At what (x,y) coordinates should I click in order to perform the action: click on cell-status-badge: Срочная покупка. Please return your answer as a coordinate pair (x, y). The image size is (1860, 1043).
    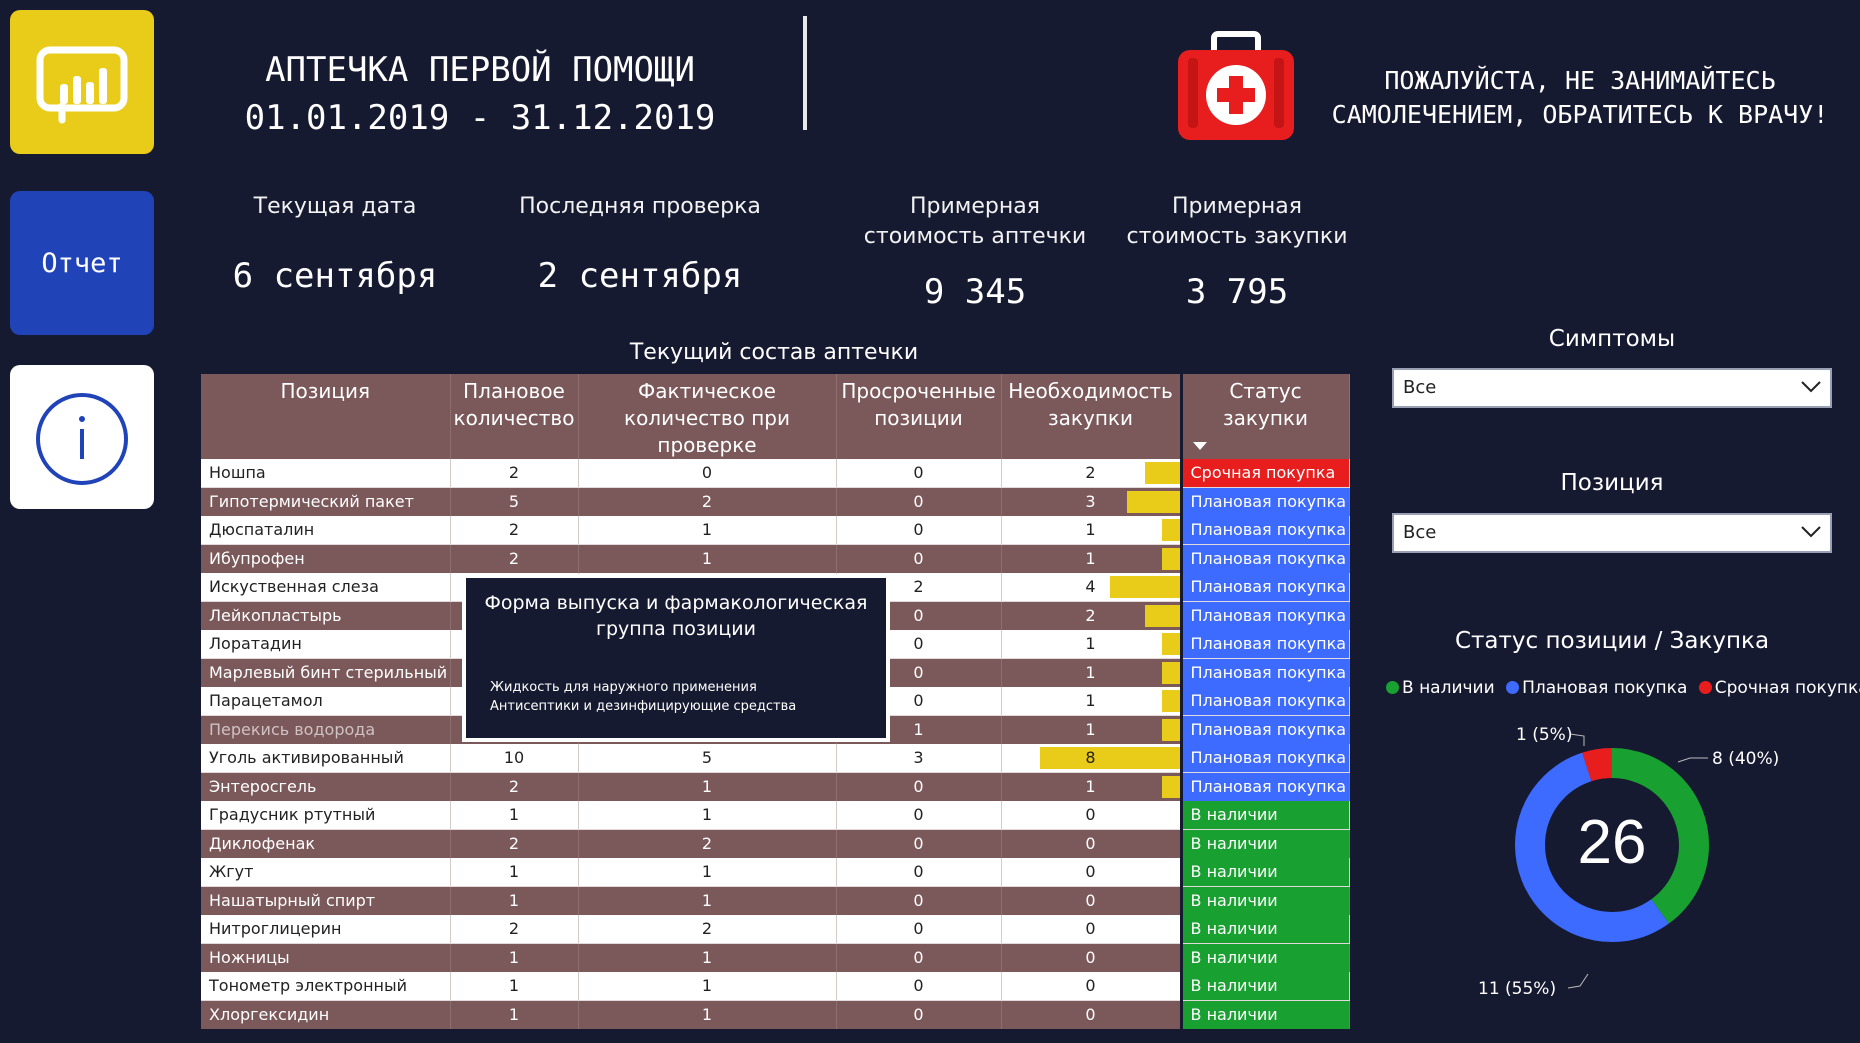
    Looking at the image, I should click on (1264, 473).